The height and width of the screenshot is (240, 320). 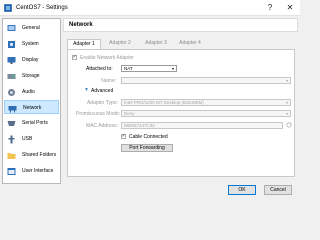 I want to click on enable-adapter-label: Enable Network Adapter, so click(x=107, y=58).